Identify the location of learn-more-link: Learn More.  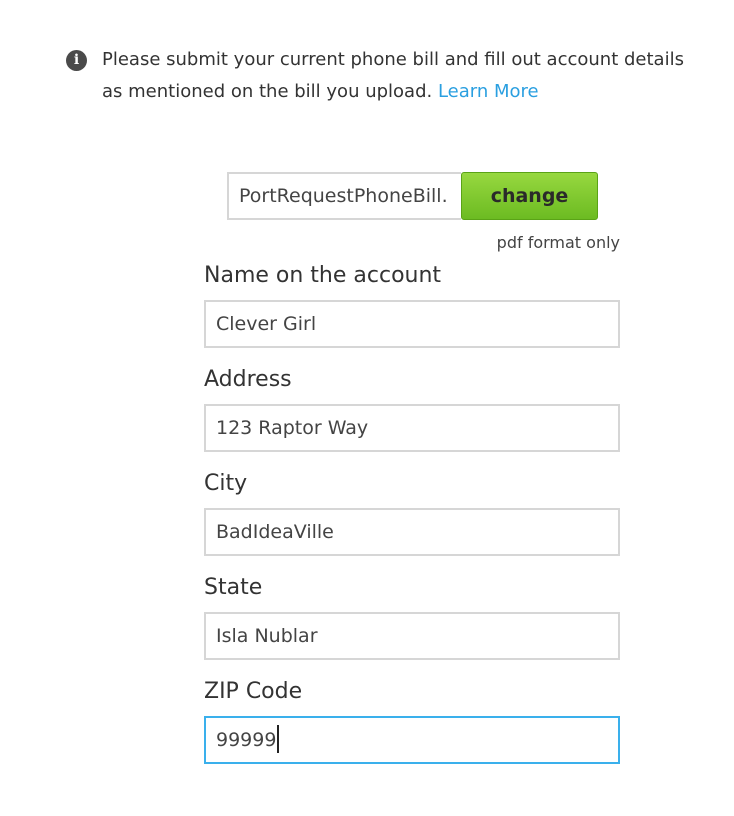
(488, 91).